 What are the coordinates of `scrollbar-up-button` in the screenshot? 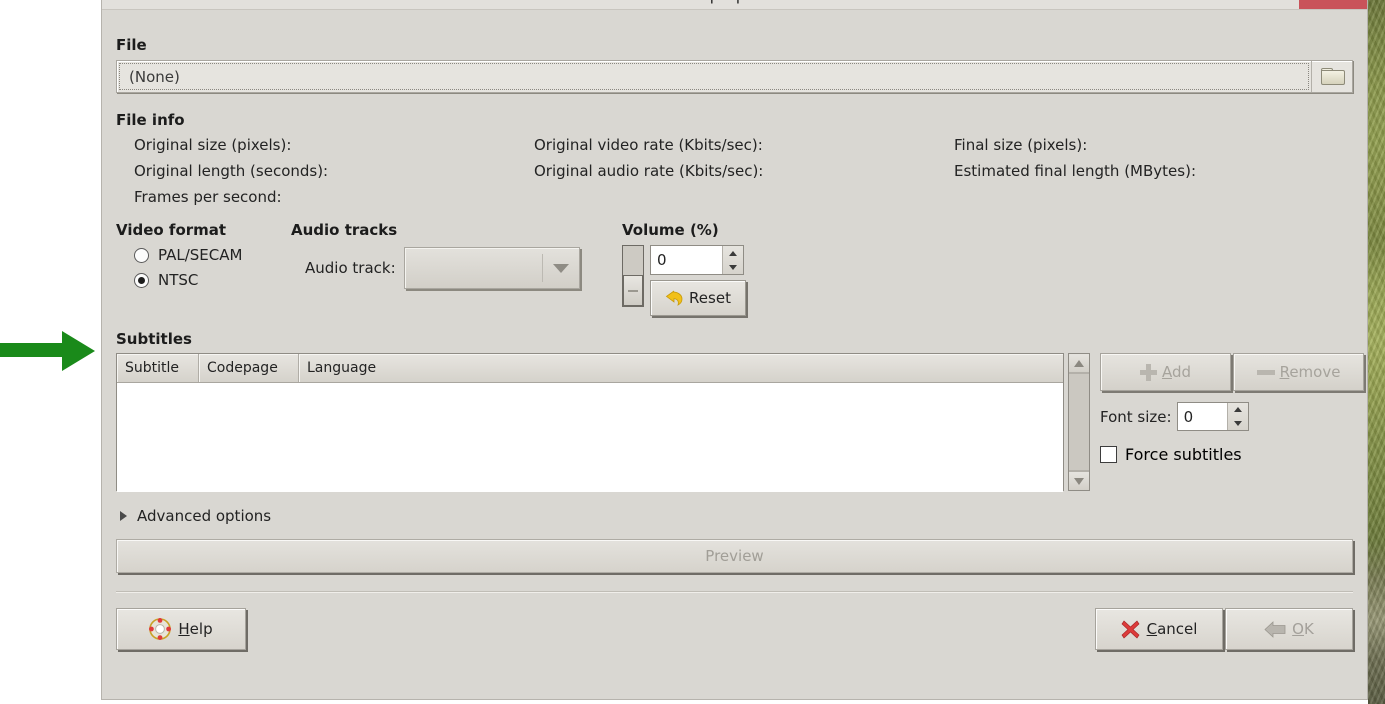 It's located at (1079, 363).